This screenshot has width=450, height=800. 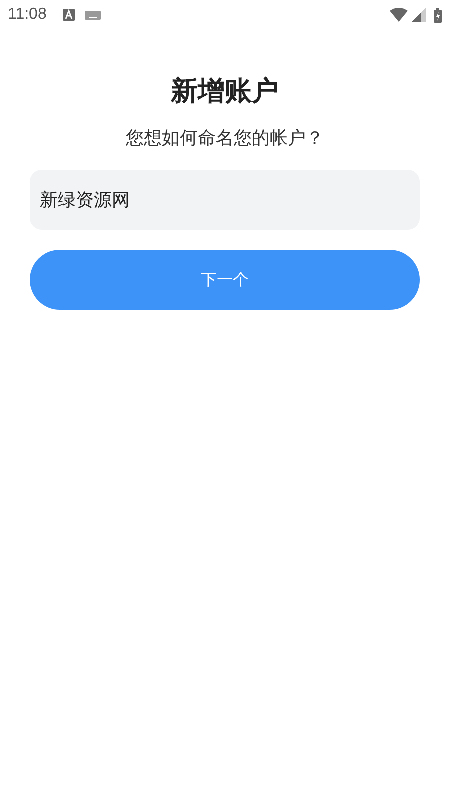 What do you see at coordinates (27, 15) in the screenshot?
I see `status-time: 11:08` at bounding box center [27, 15].